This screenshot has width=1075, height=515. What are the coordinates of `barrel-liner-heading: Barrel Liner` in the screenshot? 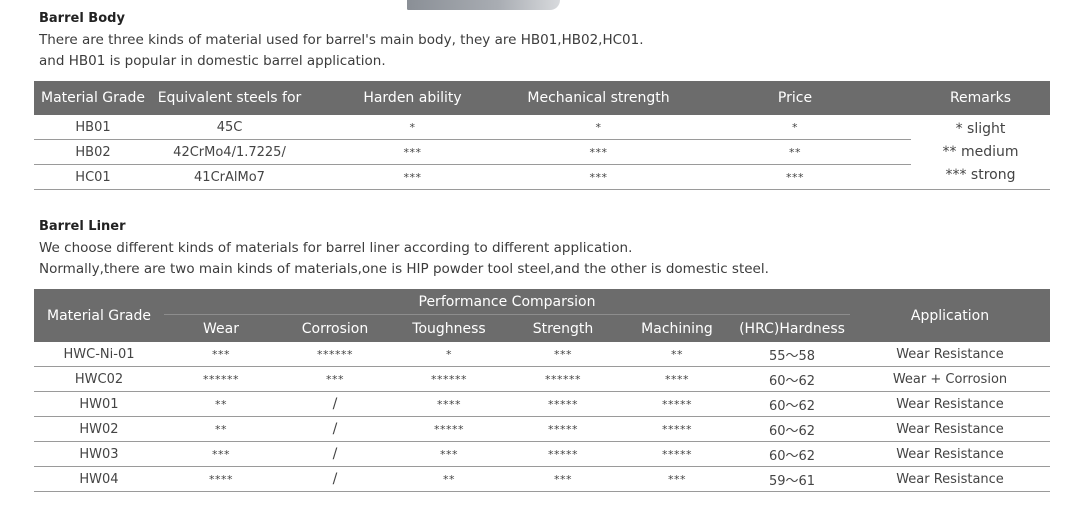 It's located at (82, 226).